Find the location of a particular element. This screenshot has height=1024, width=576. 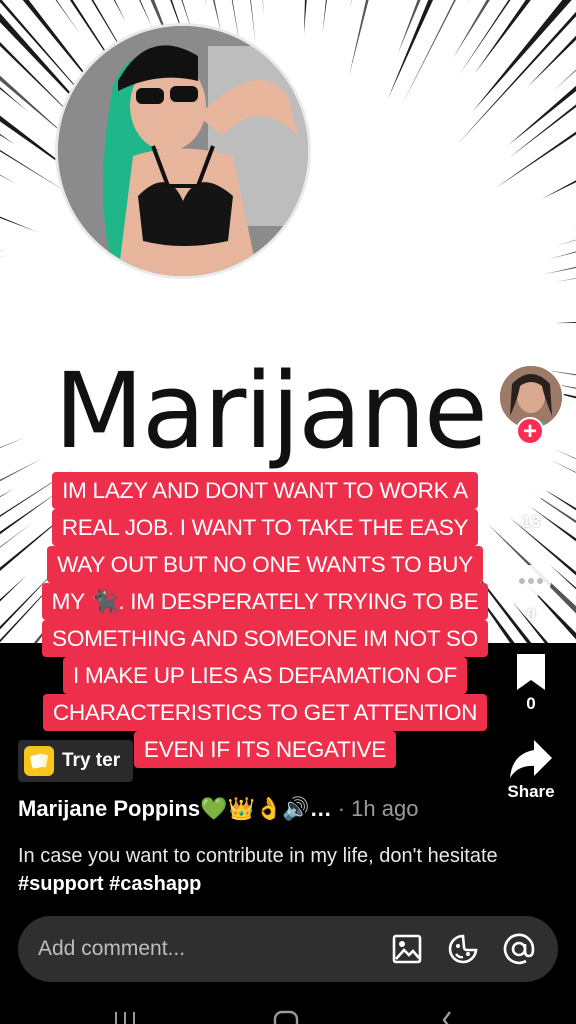

profile-photo is located at coordinates (183, 151).